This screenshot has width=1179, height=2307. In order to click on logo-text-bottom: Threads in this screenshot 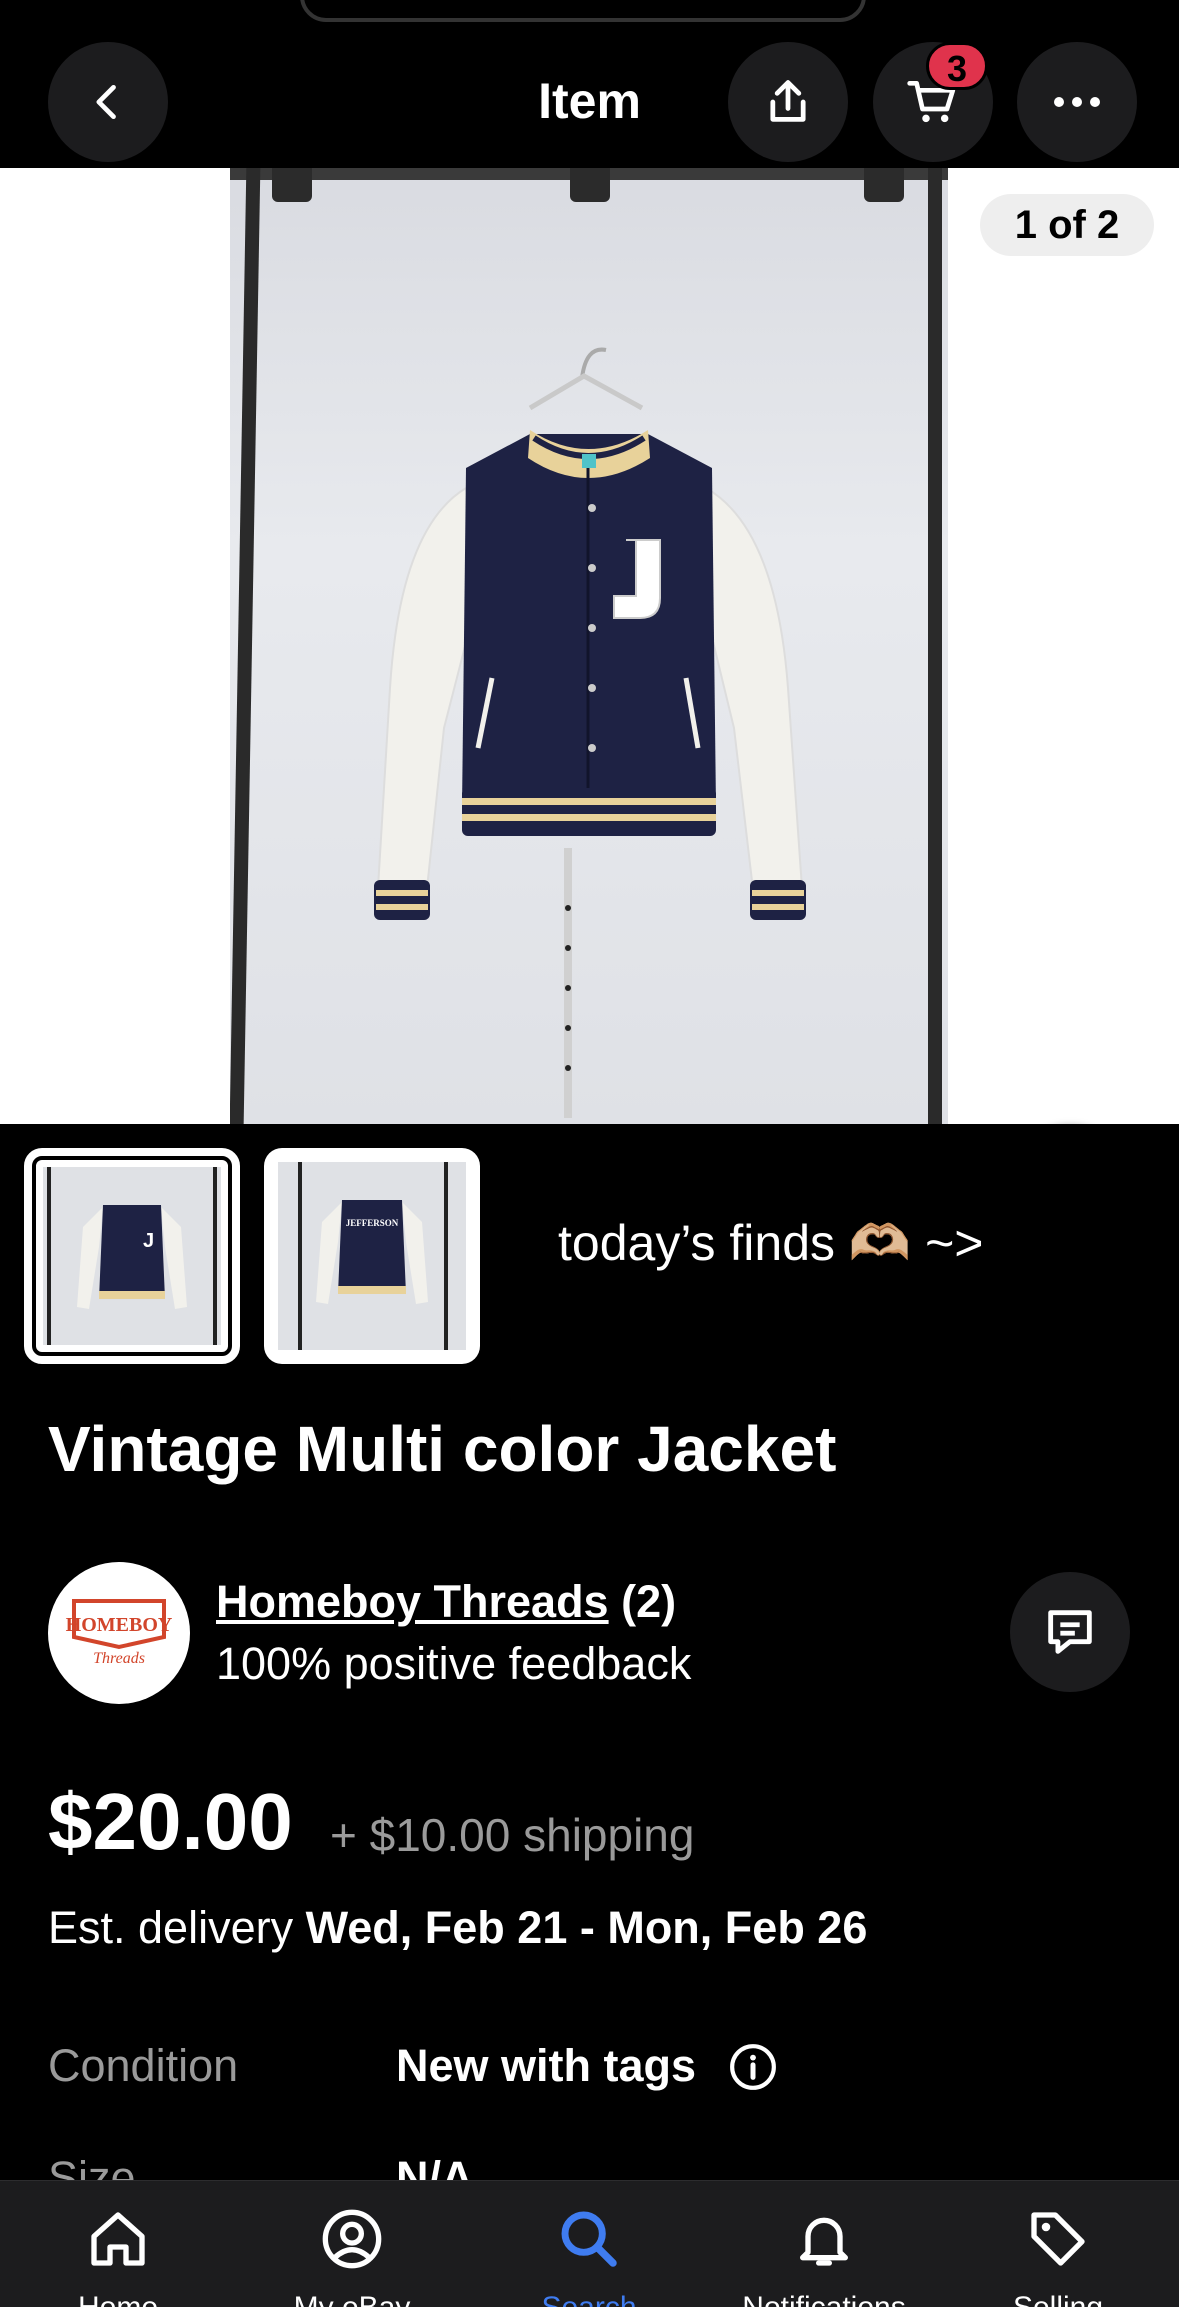, I will do `click(119, 1658)`.